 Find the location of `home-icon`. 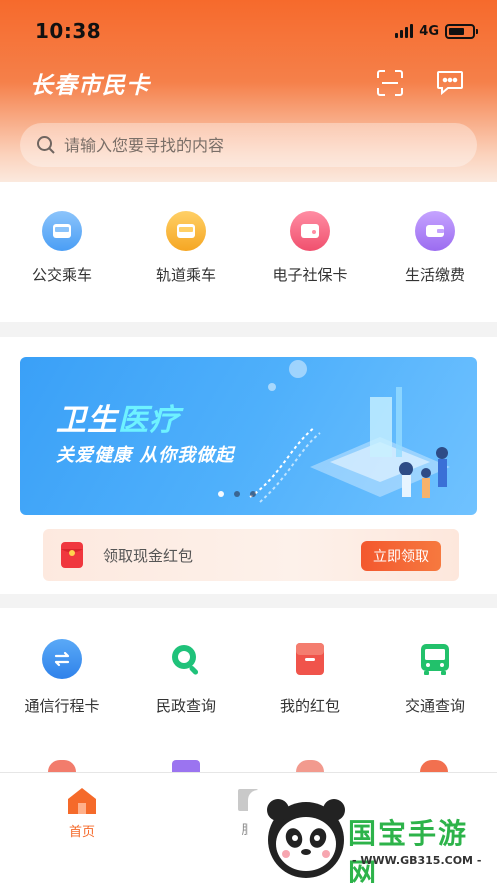

home-icon is located at coordinates (82, 801).